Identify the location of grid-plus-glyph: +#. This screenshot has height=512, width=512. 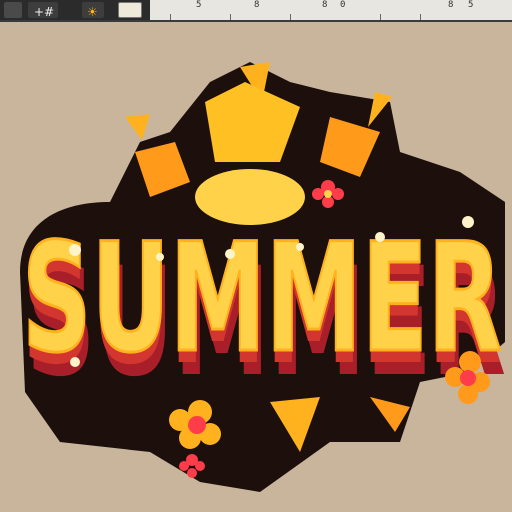
(44, 12).